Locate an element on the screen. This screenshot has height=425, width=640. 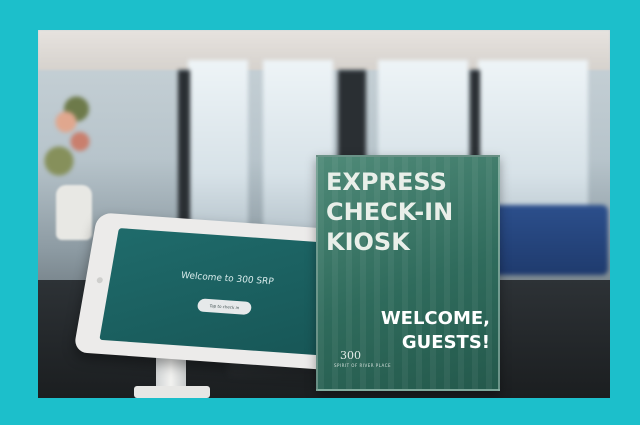
camera-icon is located at coordinates (100, 280).